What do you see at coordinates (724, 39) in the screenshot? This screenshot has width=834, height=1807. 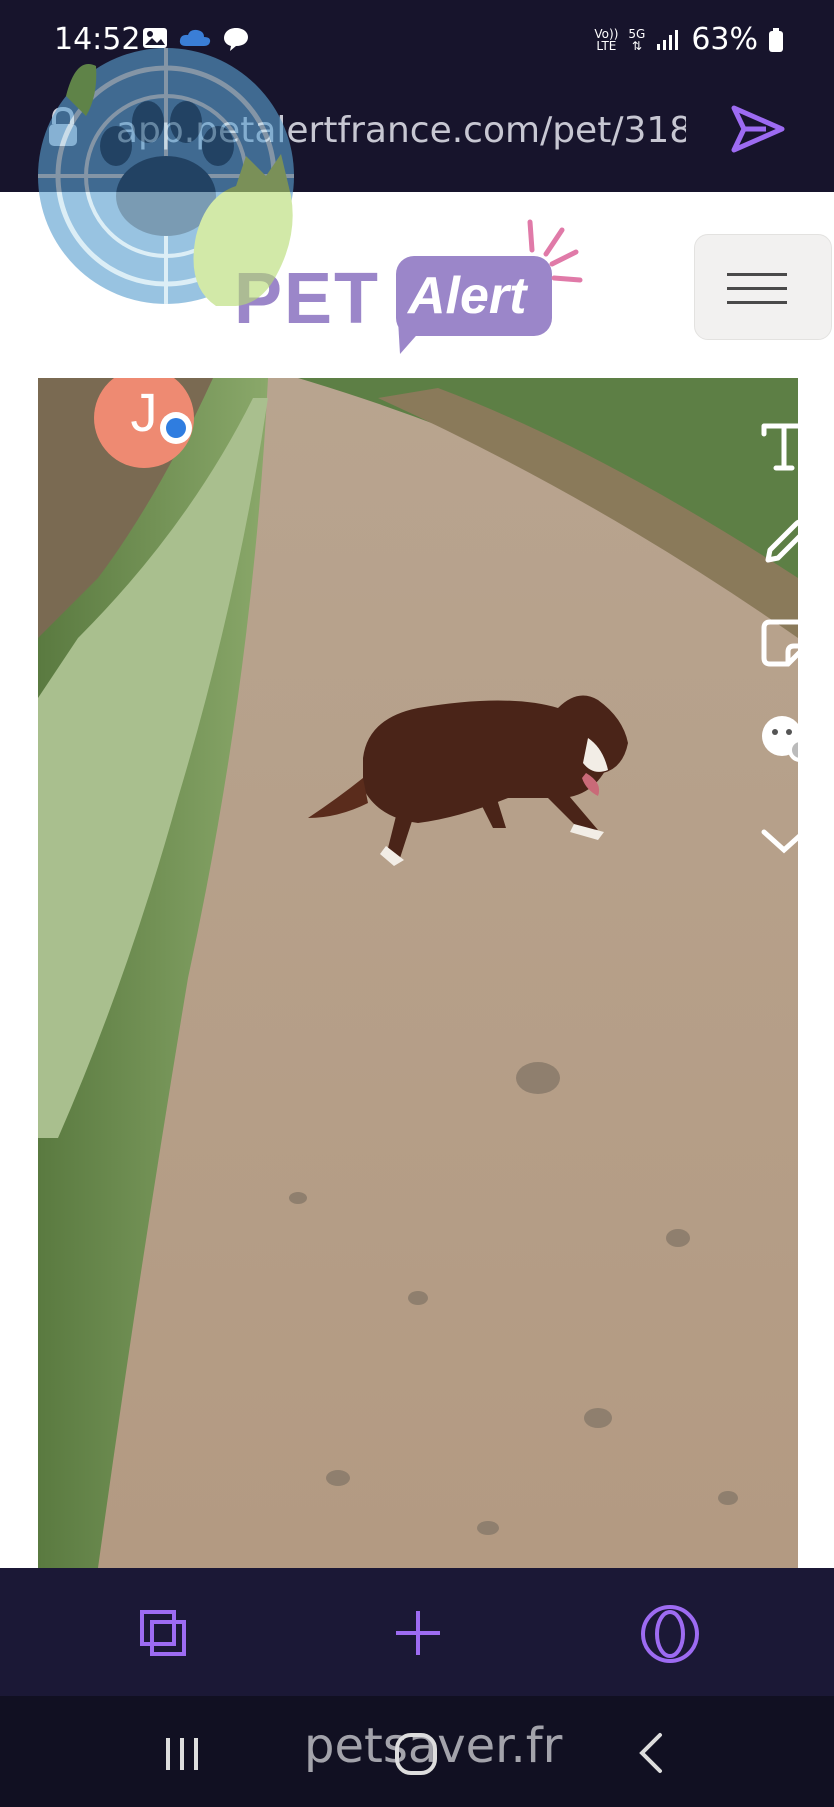 I see `battery-percent: 63%` at bounding box center [724, 39].